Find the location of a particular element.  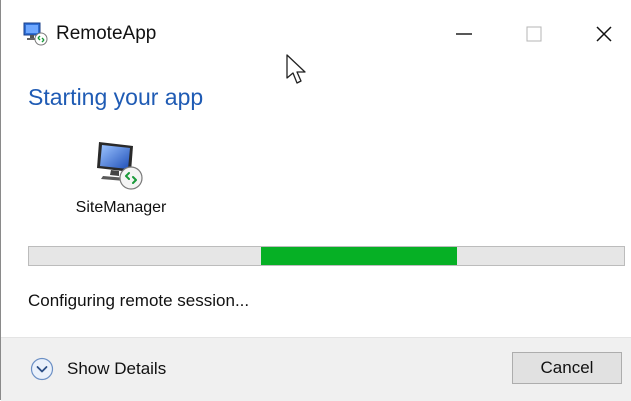

maximize-button is located at coordinates (534, 34).